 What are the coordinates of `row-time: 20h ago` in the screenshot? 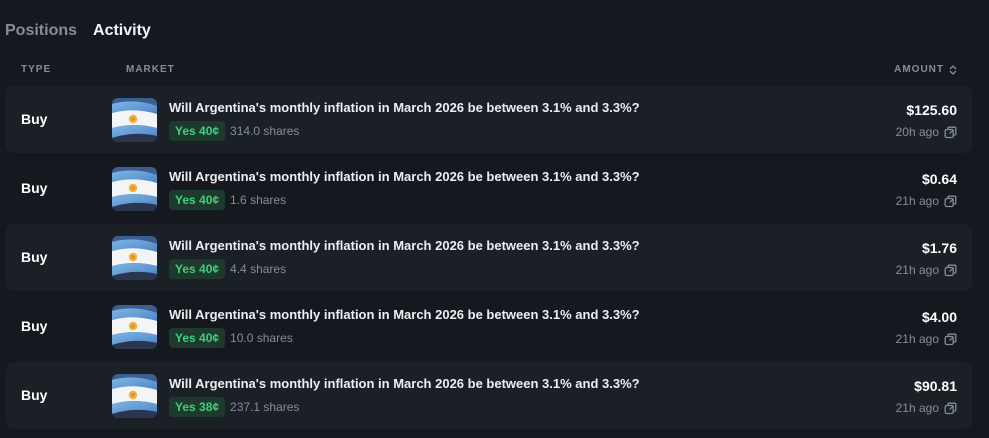 It's located at (926, 132).